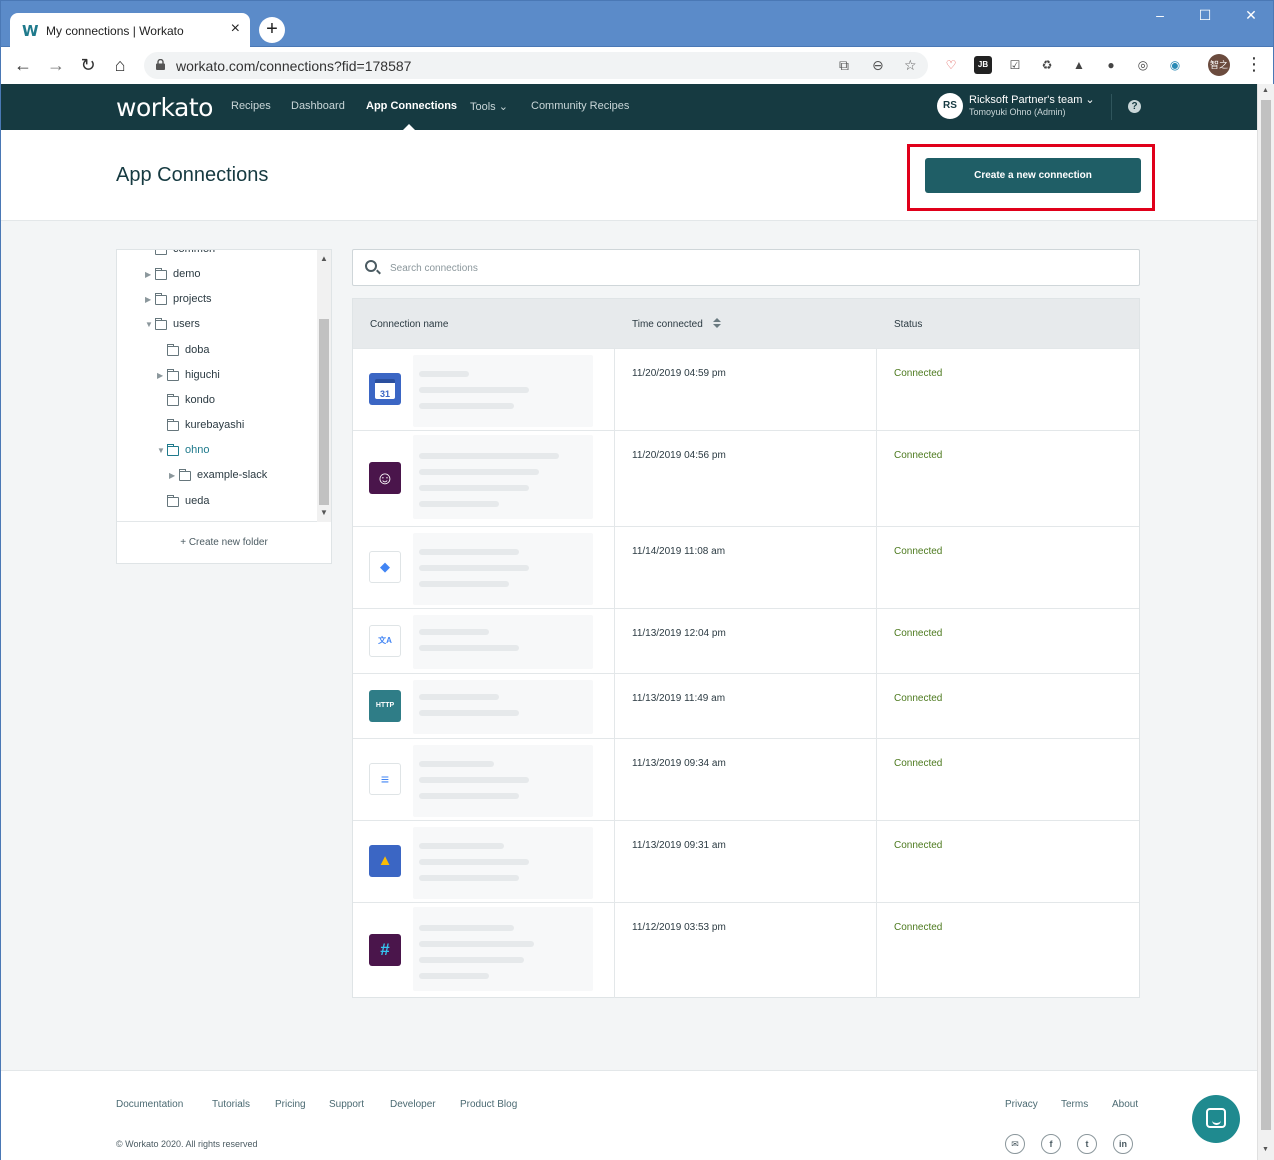  I want to click on chat-launcher-button, so click(1216, 1119).